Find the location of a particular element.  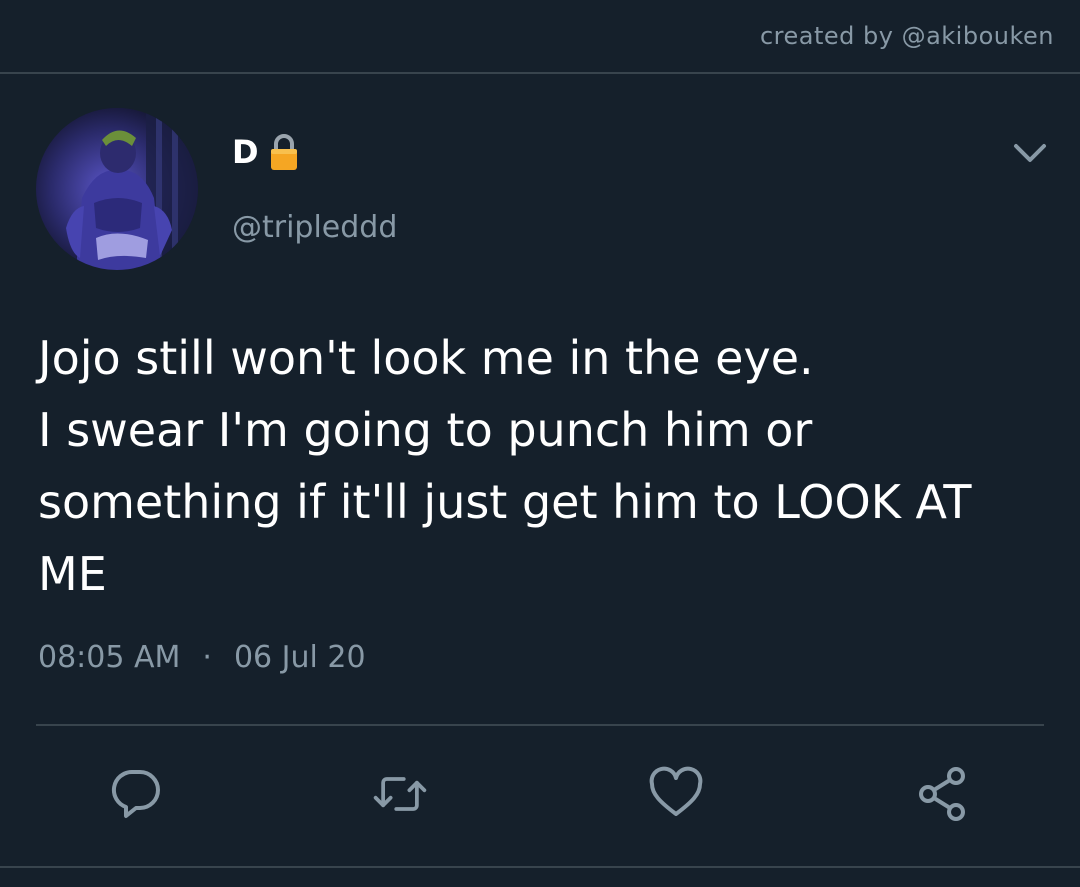

lock-icon is located at coordinates (283, 152).